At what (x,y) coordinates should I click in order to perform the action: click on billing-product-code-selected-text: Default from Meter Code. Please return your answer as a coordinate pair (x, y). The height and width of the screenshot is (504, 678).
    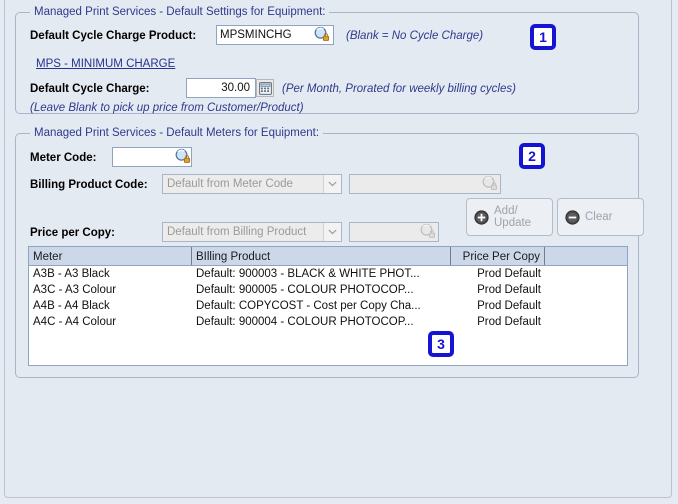
    Looking at the image, I should click on (230, 184).